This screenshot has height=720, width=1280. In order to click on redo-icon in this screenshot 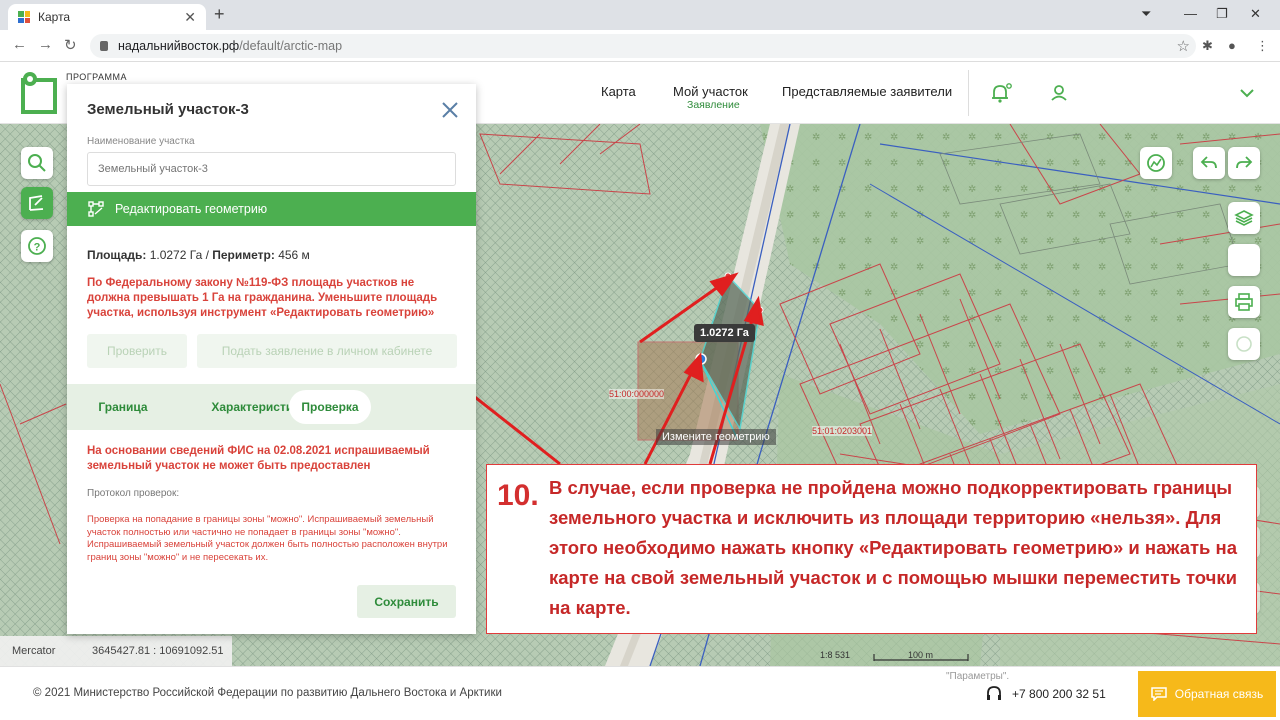, I will do `click(1244, 162)`.